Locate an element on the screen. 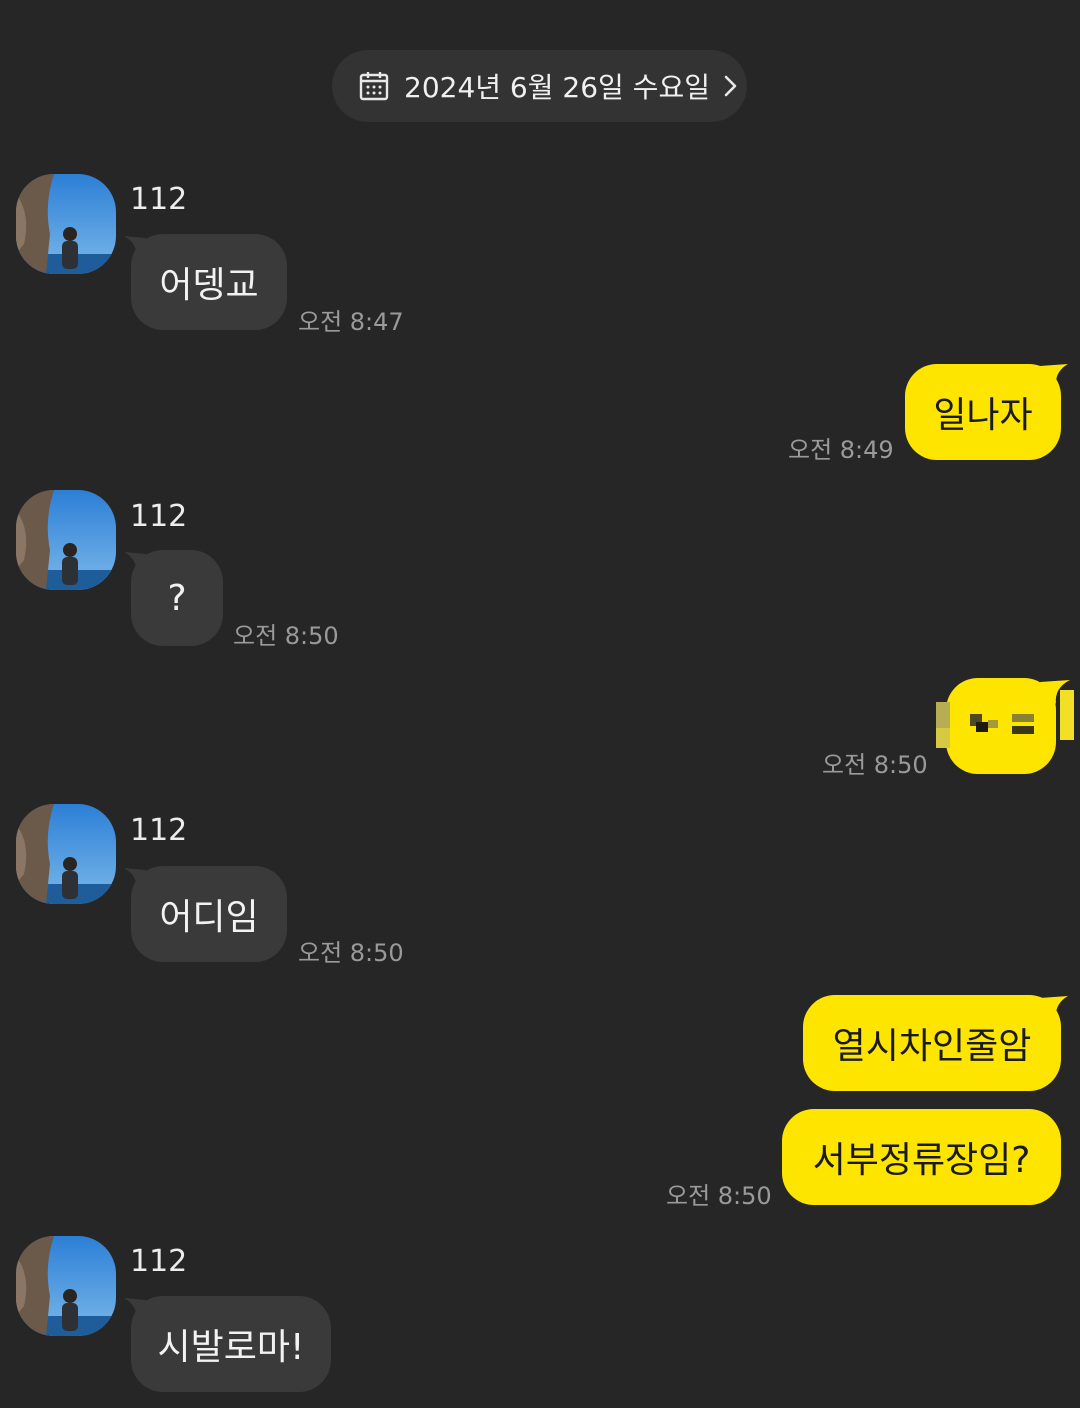 This screenshot has height=1408, width=1080. message-bubble: ? is located at coordinates (177, 598).